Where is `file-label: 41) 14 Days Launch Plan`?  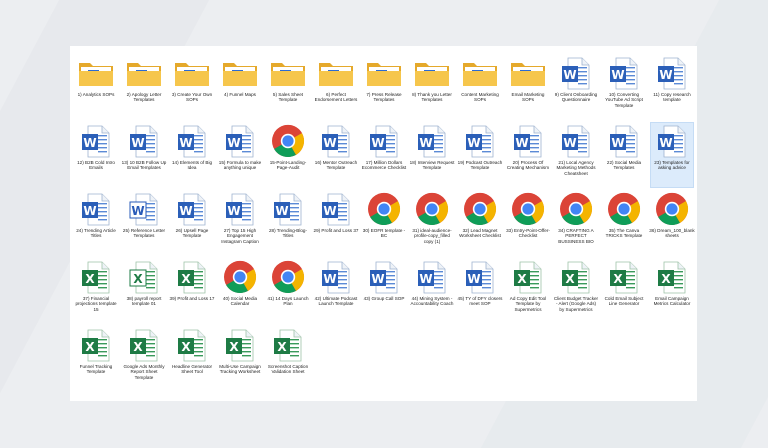 file-label: 41) 14 Days Launch Plan is located at coordinates (288, 301).